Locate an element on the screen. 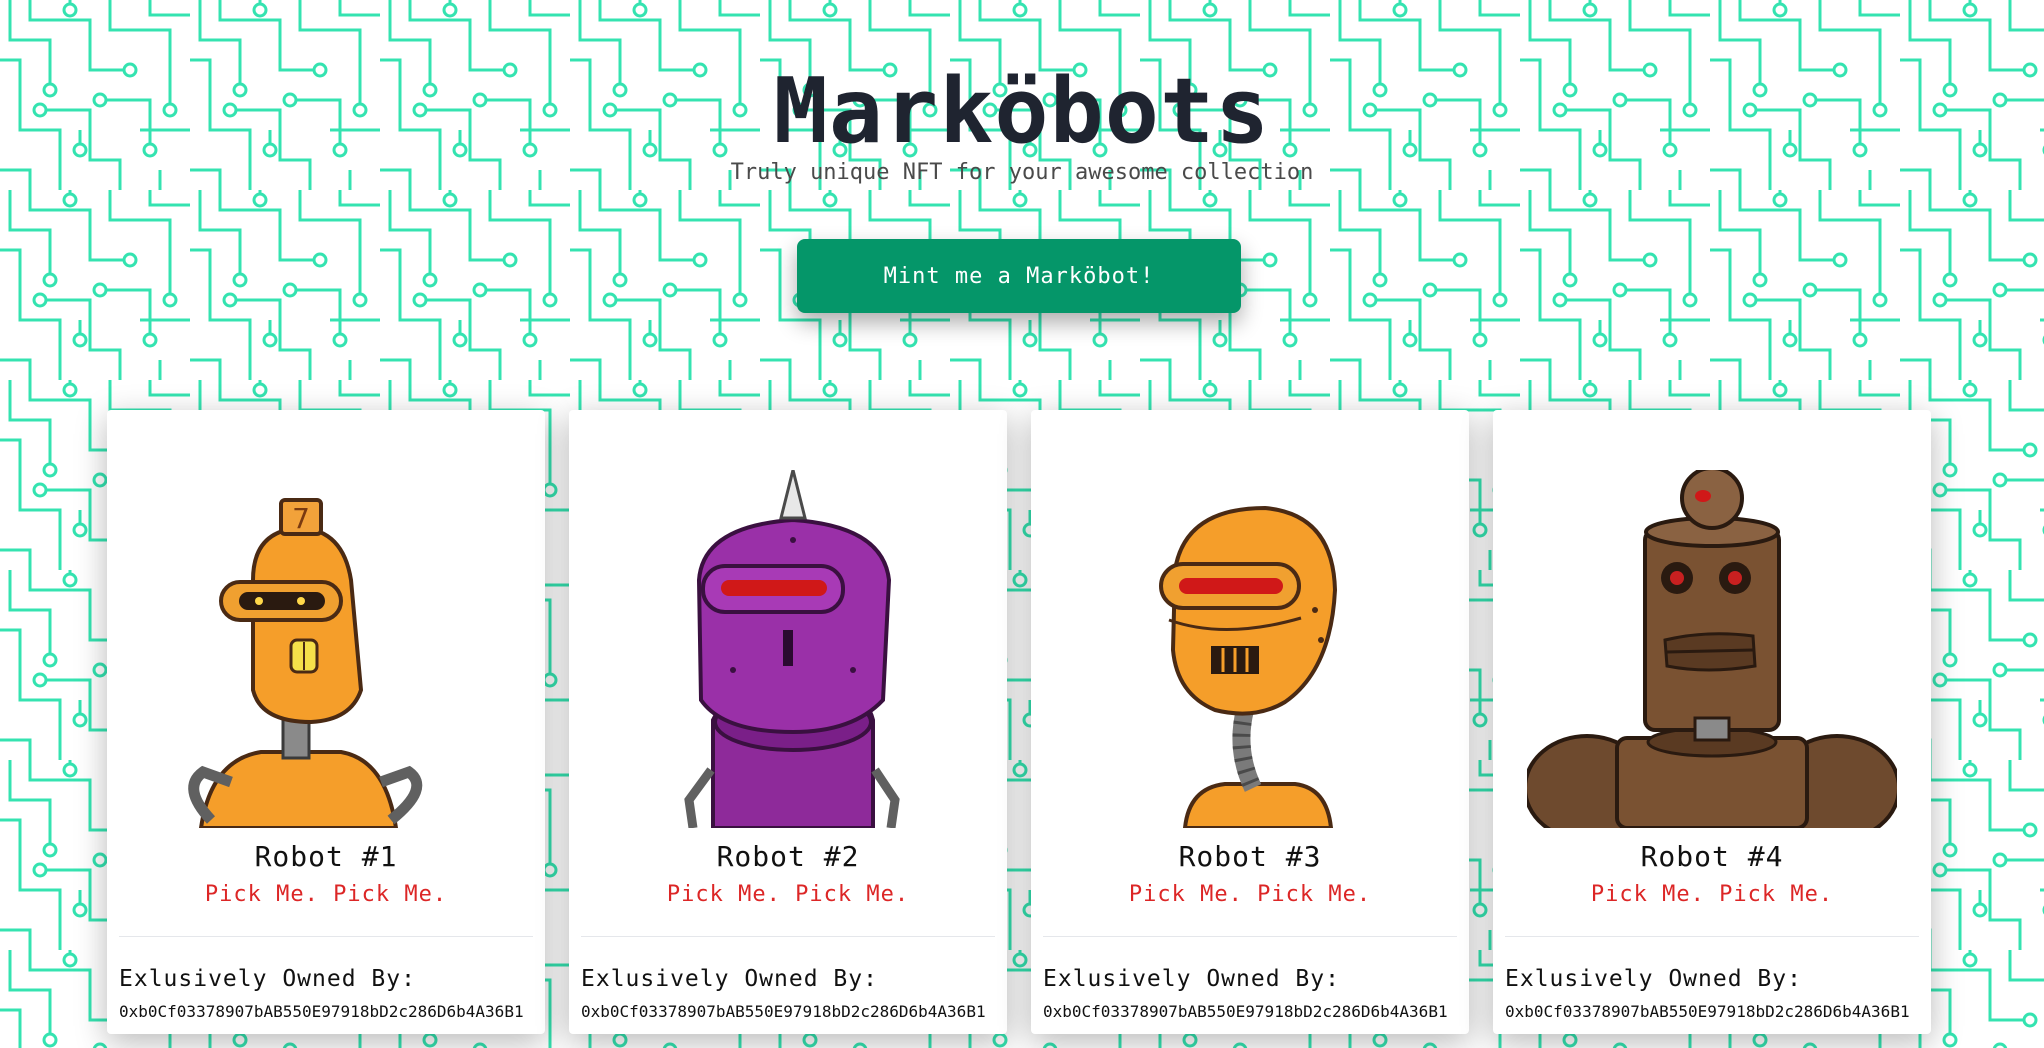 The height and width of the screenshot is (1048, 2044). robot-name: Robot #1 is located at coordinates (326, 856).